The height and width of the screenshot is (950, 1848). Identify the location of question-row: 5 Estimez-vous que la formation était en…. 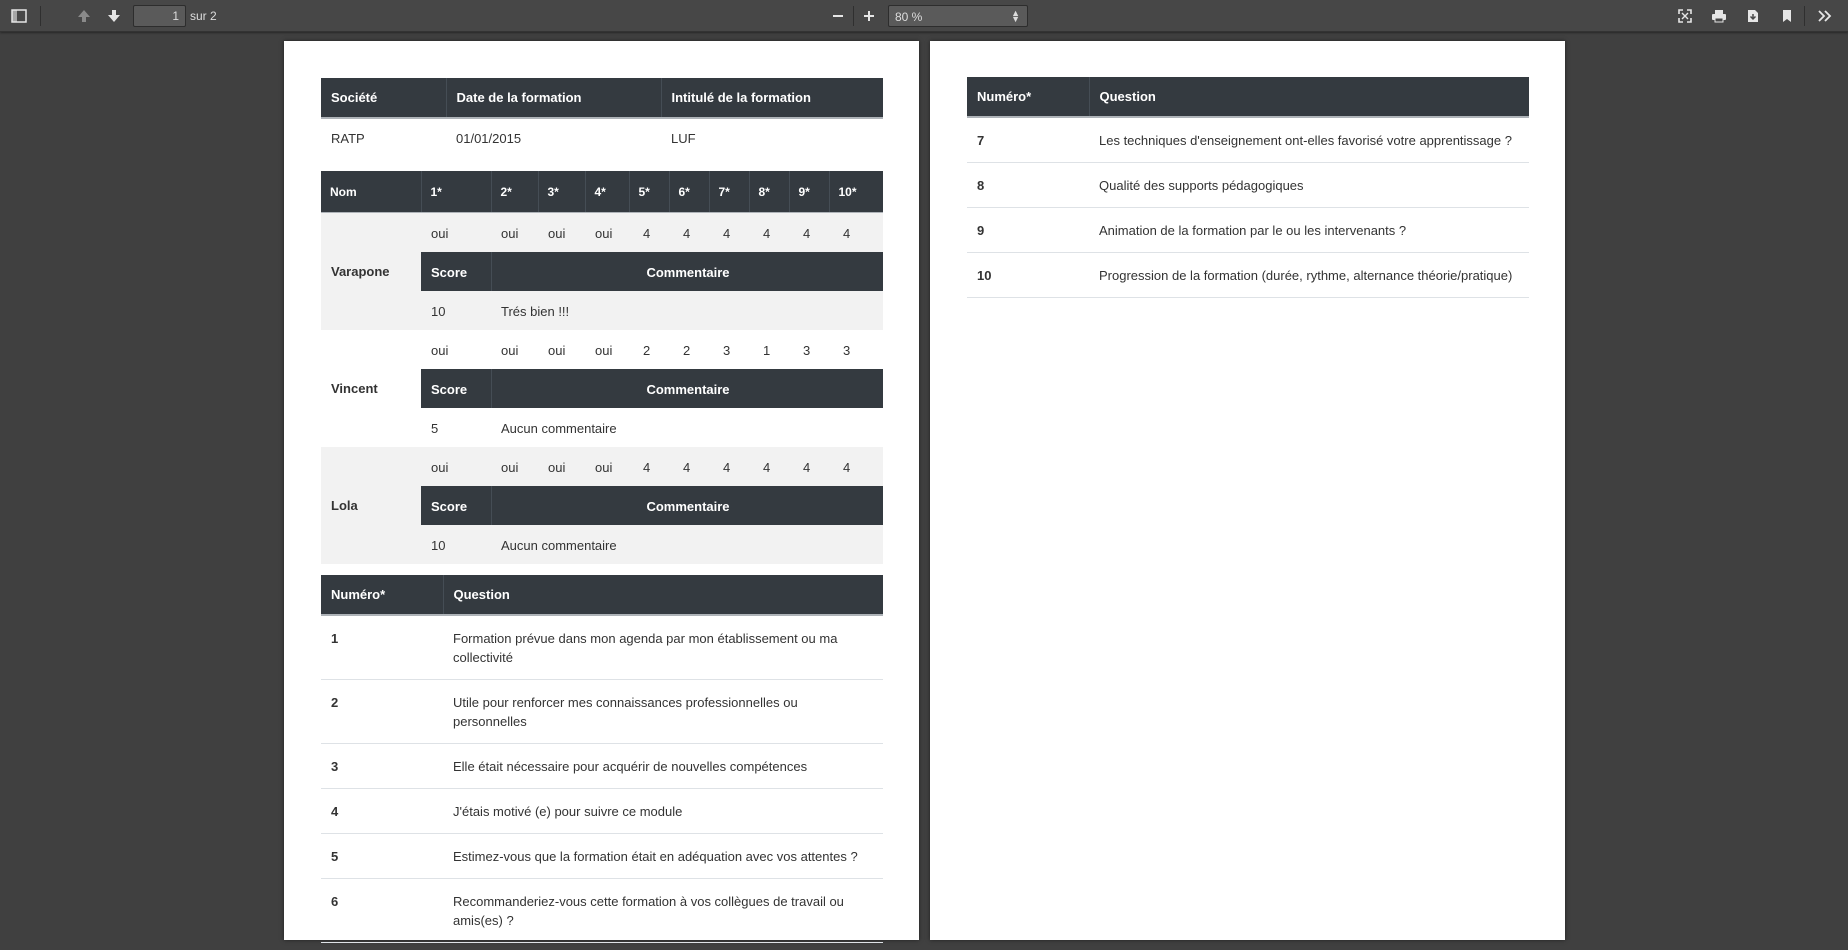
(602, 856).